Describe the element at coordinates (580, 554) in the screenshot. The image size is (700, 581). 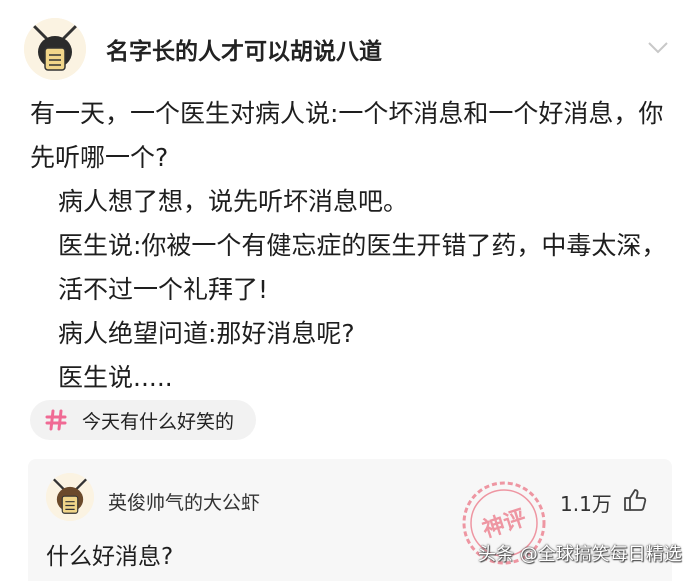
I see `source-watermark: 头条 @全球搞笑每日精选` at that location.